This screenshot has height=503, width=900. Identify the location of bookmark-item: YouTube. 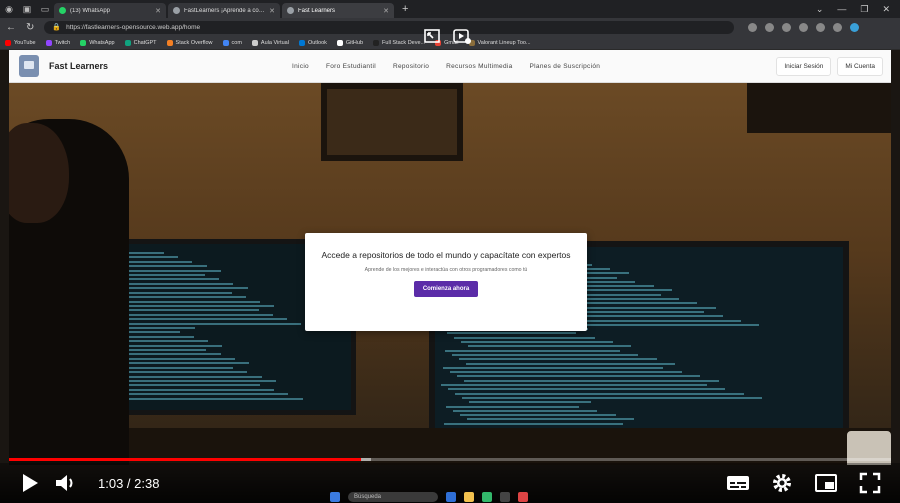
(20, 42).